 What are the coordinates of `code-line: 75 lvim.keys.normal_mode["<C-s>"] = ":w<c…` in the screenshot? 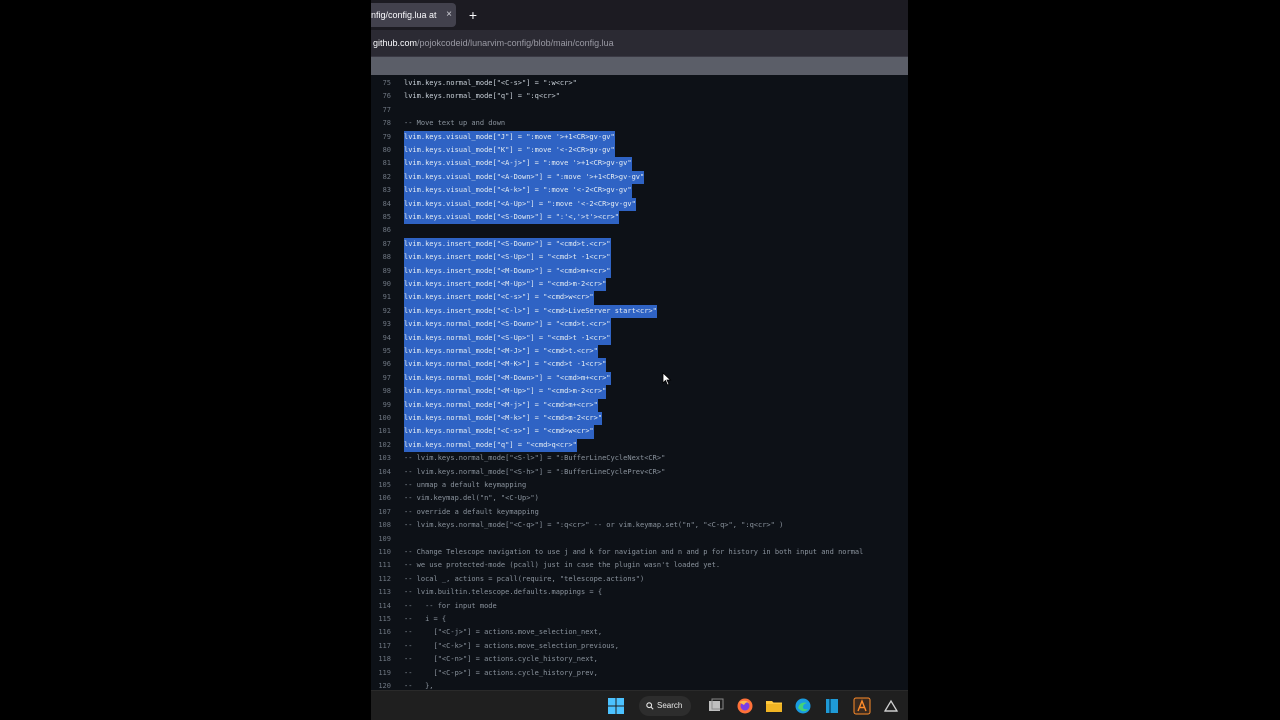 It's located at (639, 83).